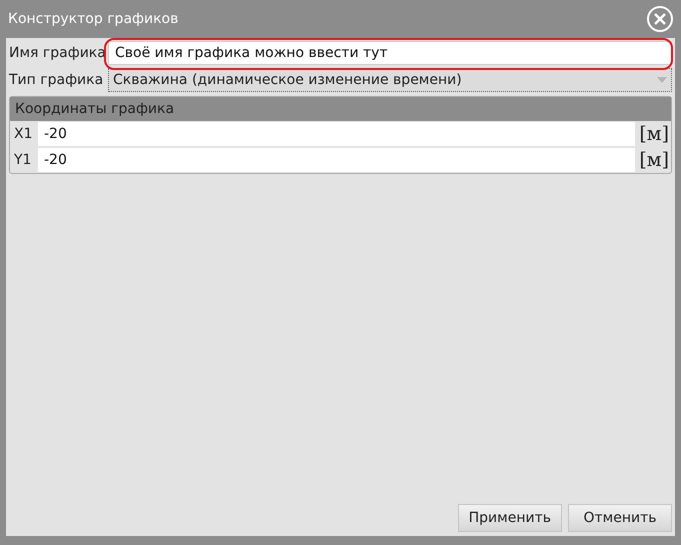 The height and width of the screenshot is (545, 681). What do you see at coordinates (56, 80) in the screenshot?
I see `field-label: Тип графика` at bounding box center [56, 80].